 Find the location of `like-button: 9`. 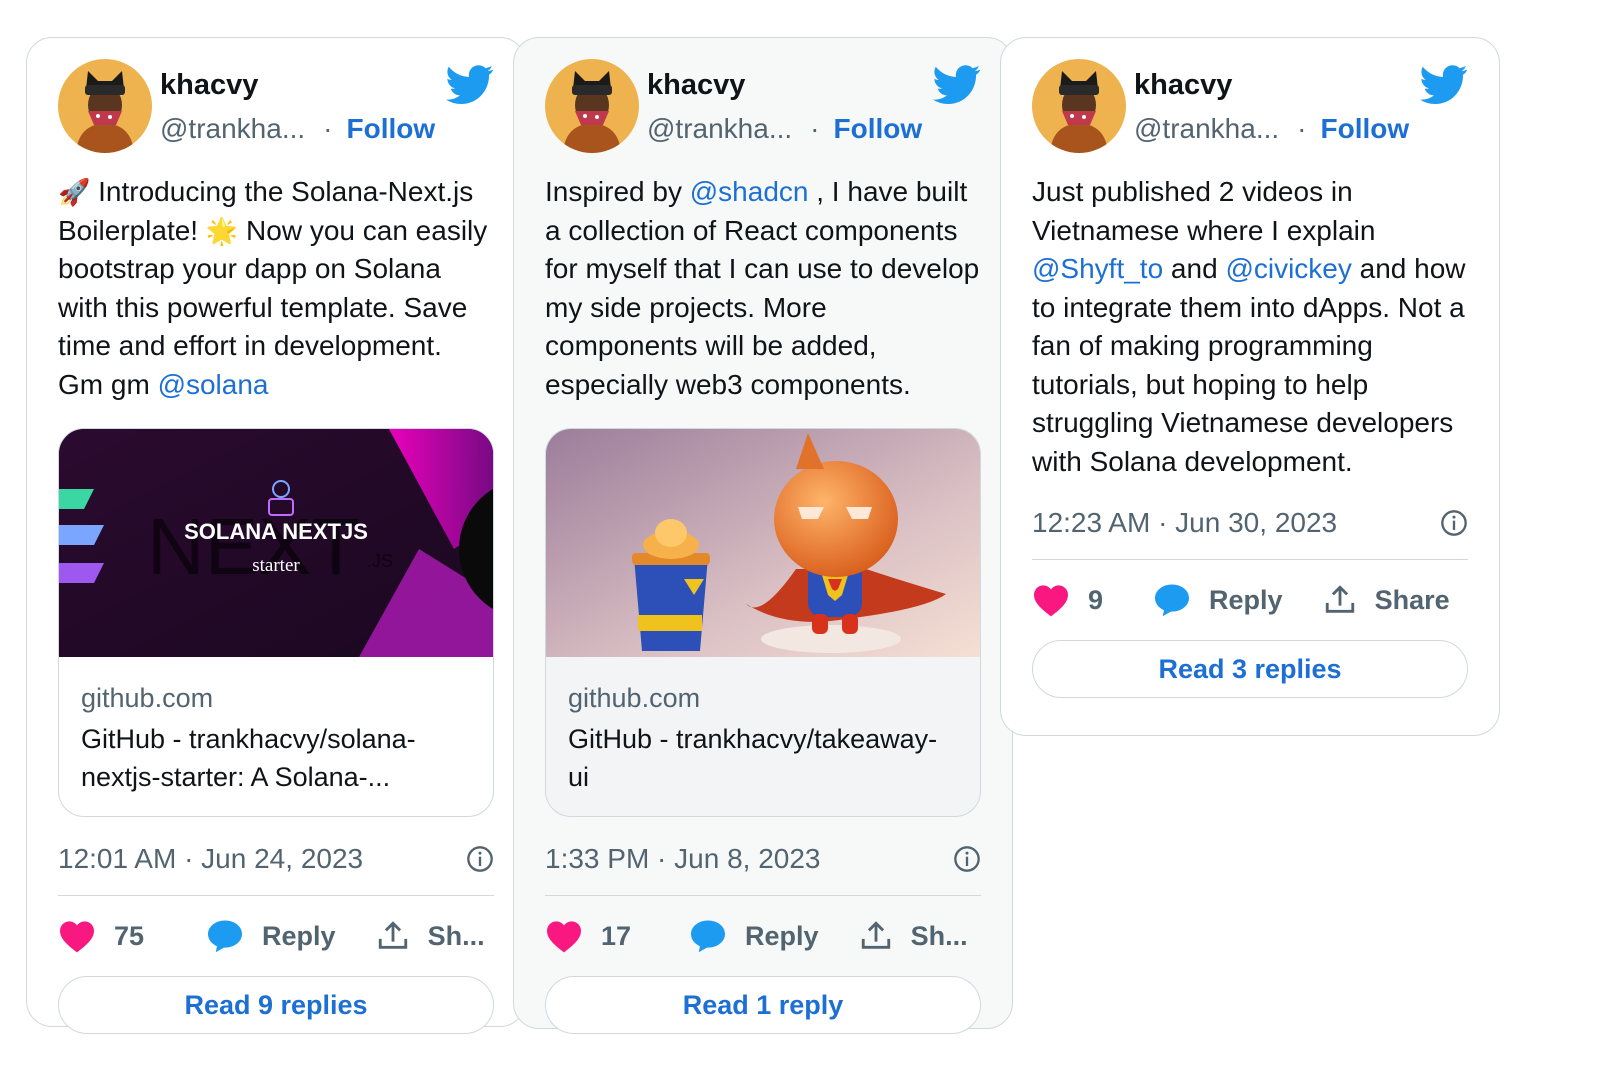

like-button: 9 is located at coordinates (1067, 600).